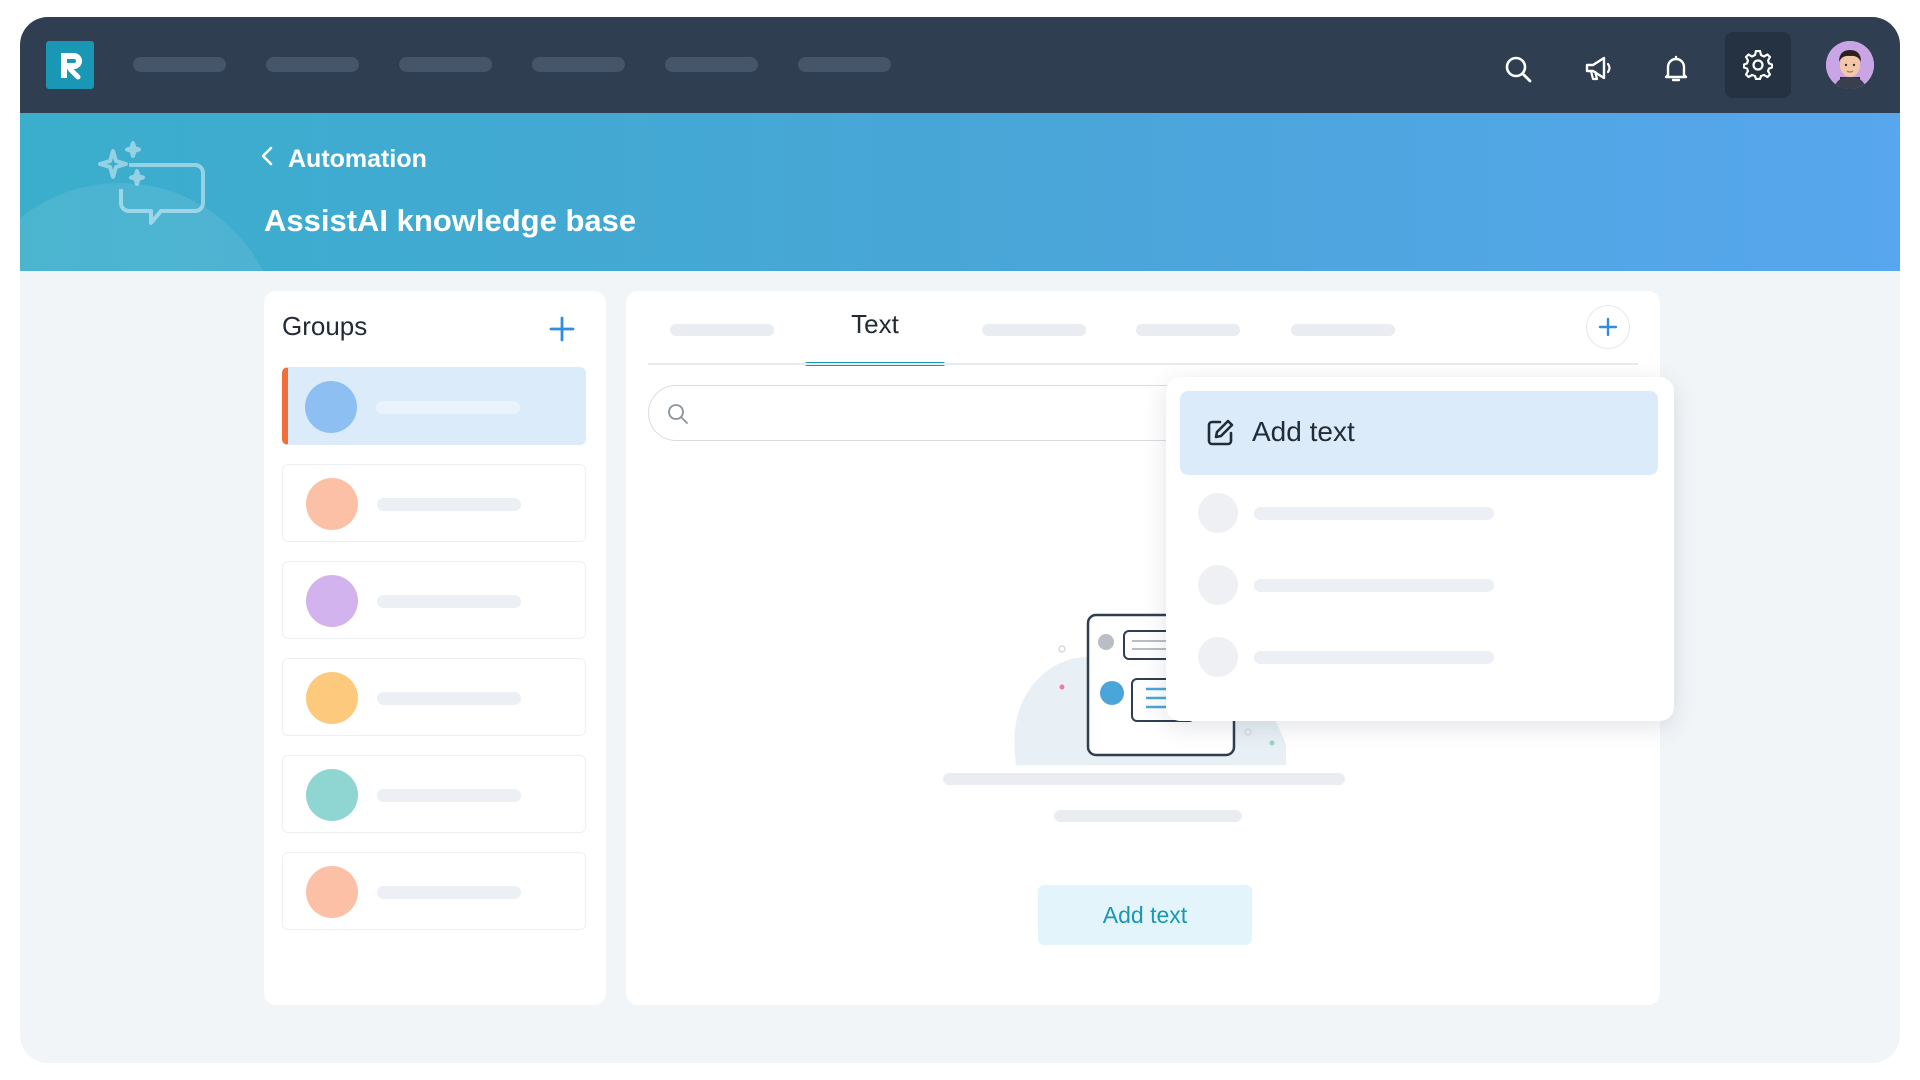 Image resolution: width=1920 pixels, height=1080 pixels. I want to click on avatar, so click(1850, 65).